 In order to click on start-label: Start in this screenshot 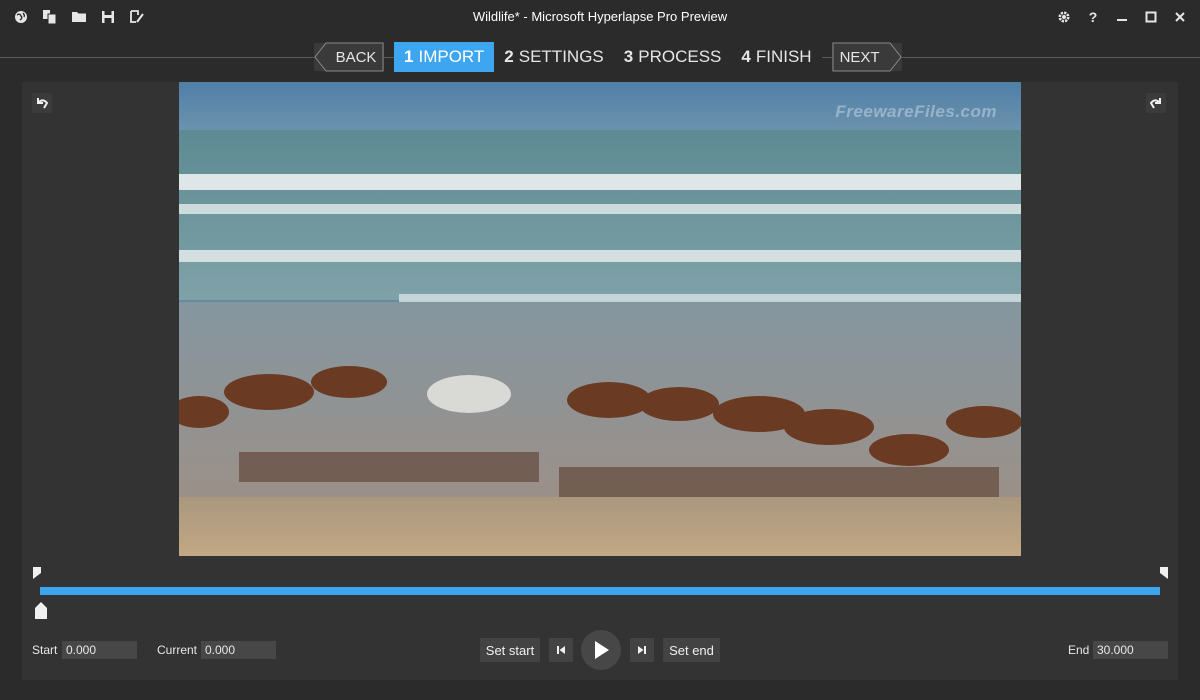, I will do `click(45, 650)`.